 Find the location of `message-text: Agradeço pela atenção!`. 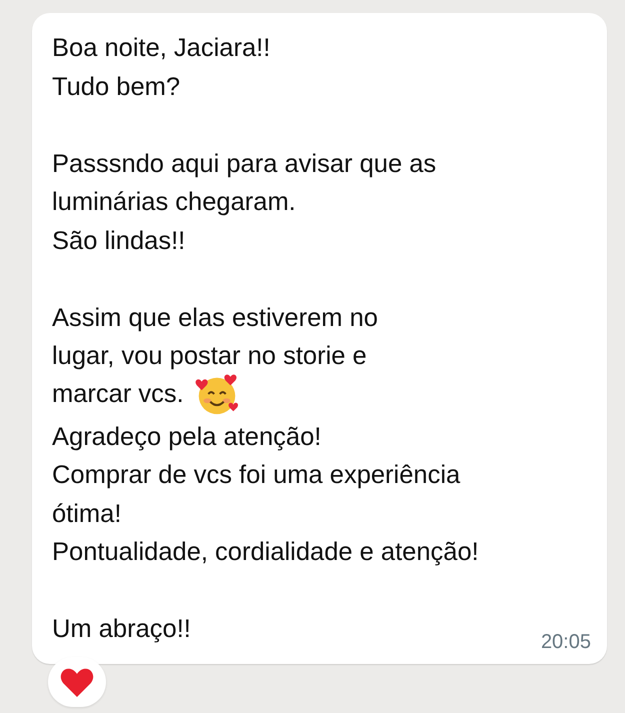

message-text: Agradeço pela atenção! is located at coordinates (187, 437).